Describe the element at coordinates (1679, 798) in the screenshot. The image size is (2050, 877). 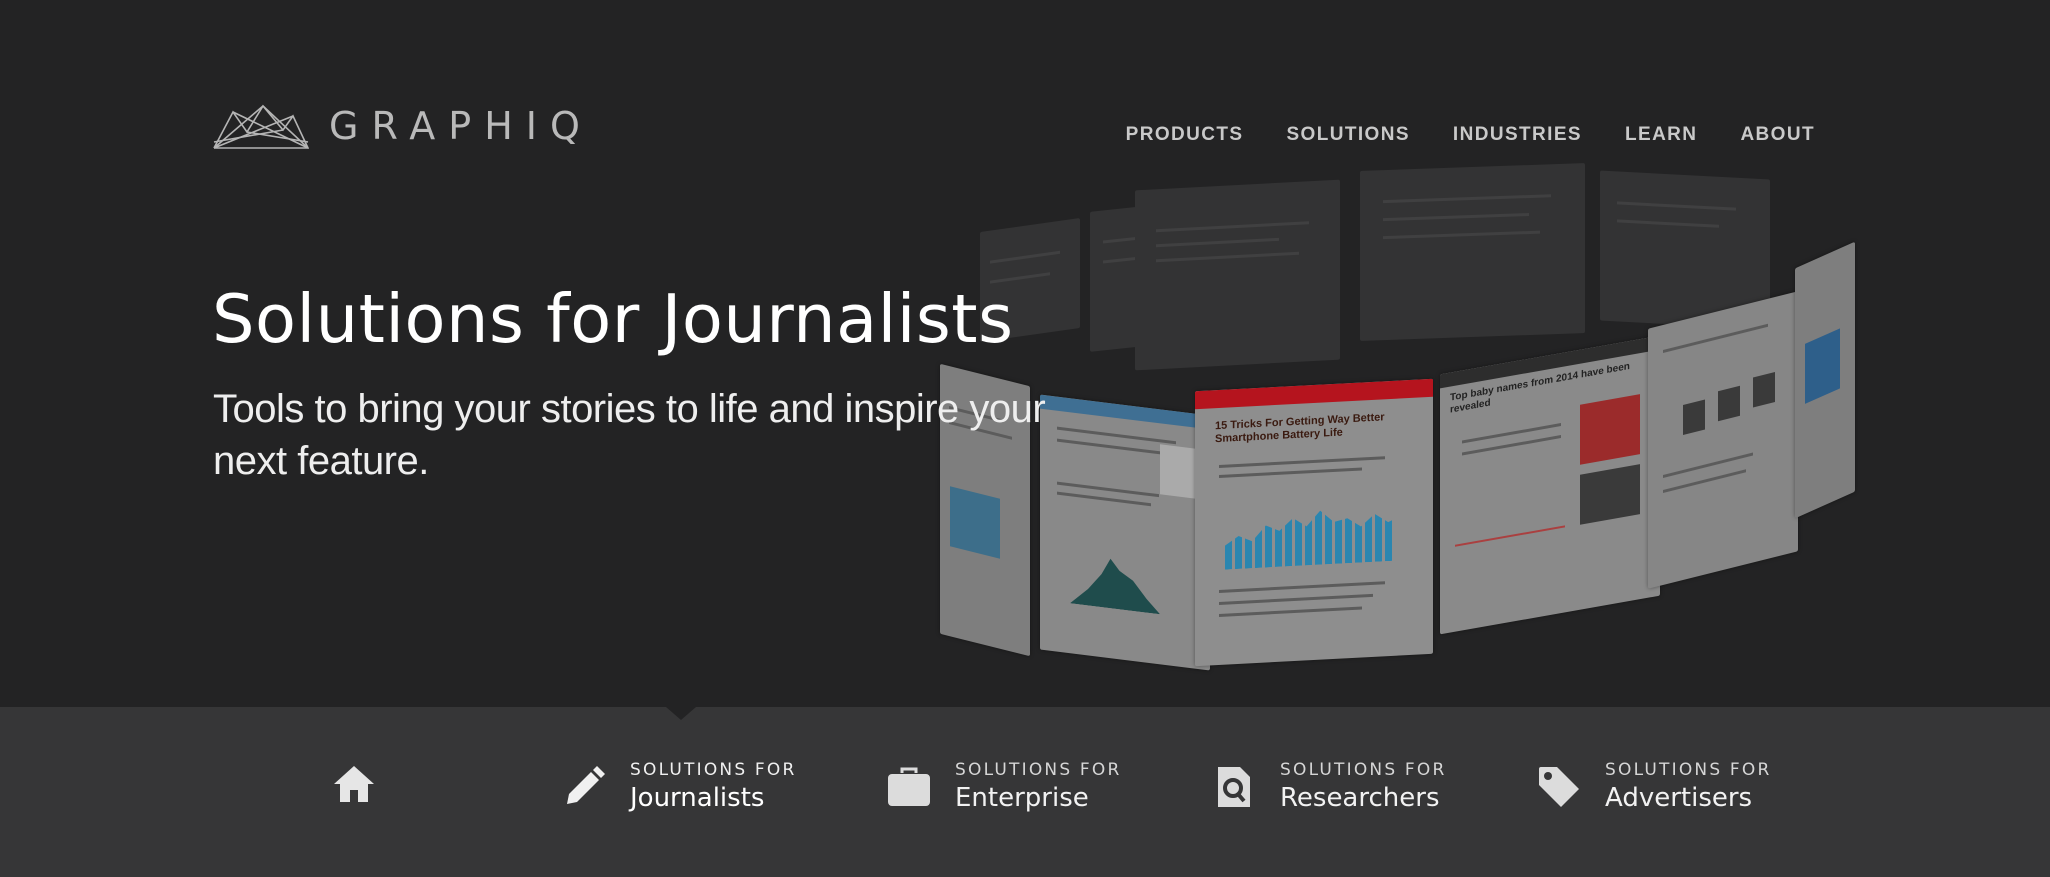
I see `subnav-advertisers-label: Advertisers` at that location.